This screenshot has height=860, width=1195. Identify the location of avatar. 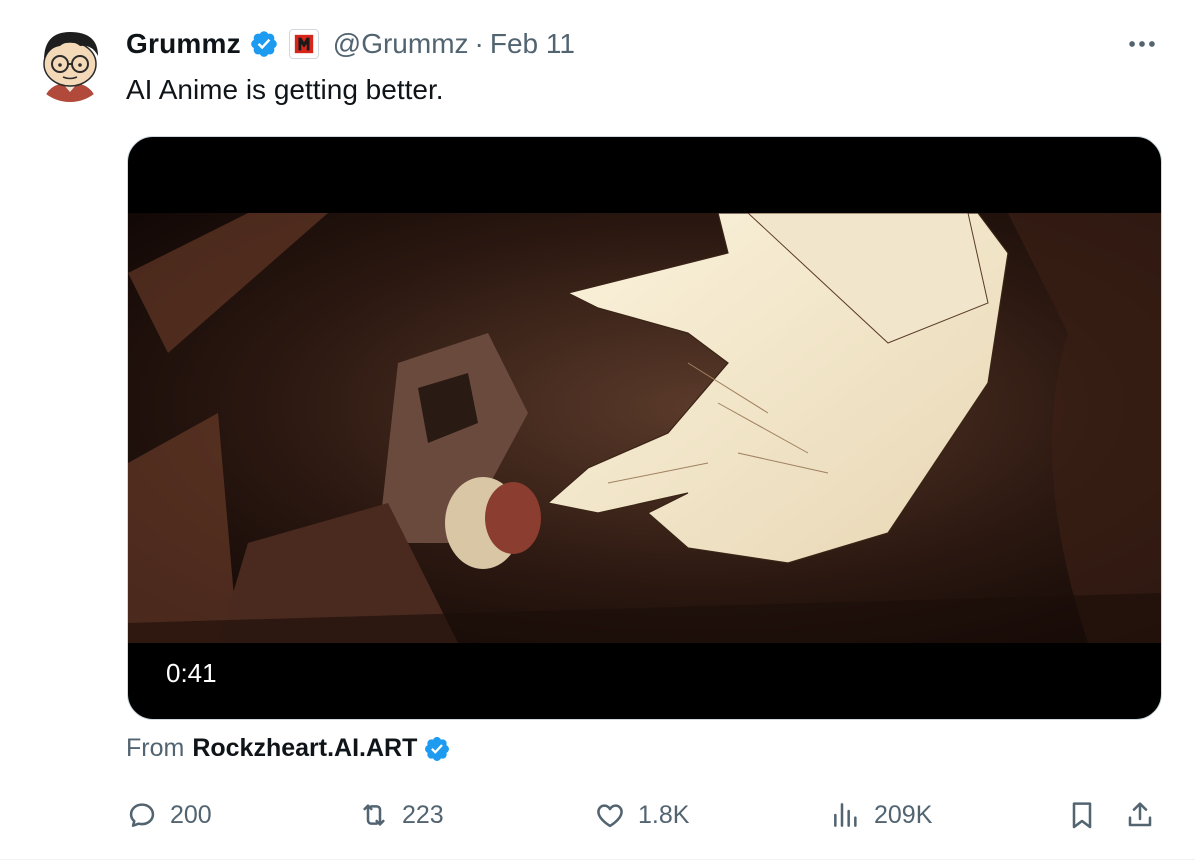
(70, 62).